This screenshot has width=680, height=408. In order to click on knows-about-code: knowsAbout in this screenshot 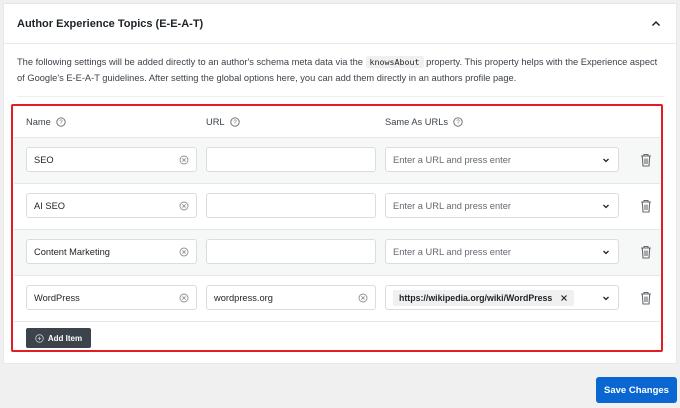, I will do `click(394, 62)`.